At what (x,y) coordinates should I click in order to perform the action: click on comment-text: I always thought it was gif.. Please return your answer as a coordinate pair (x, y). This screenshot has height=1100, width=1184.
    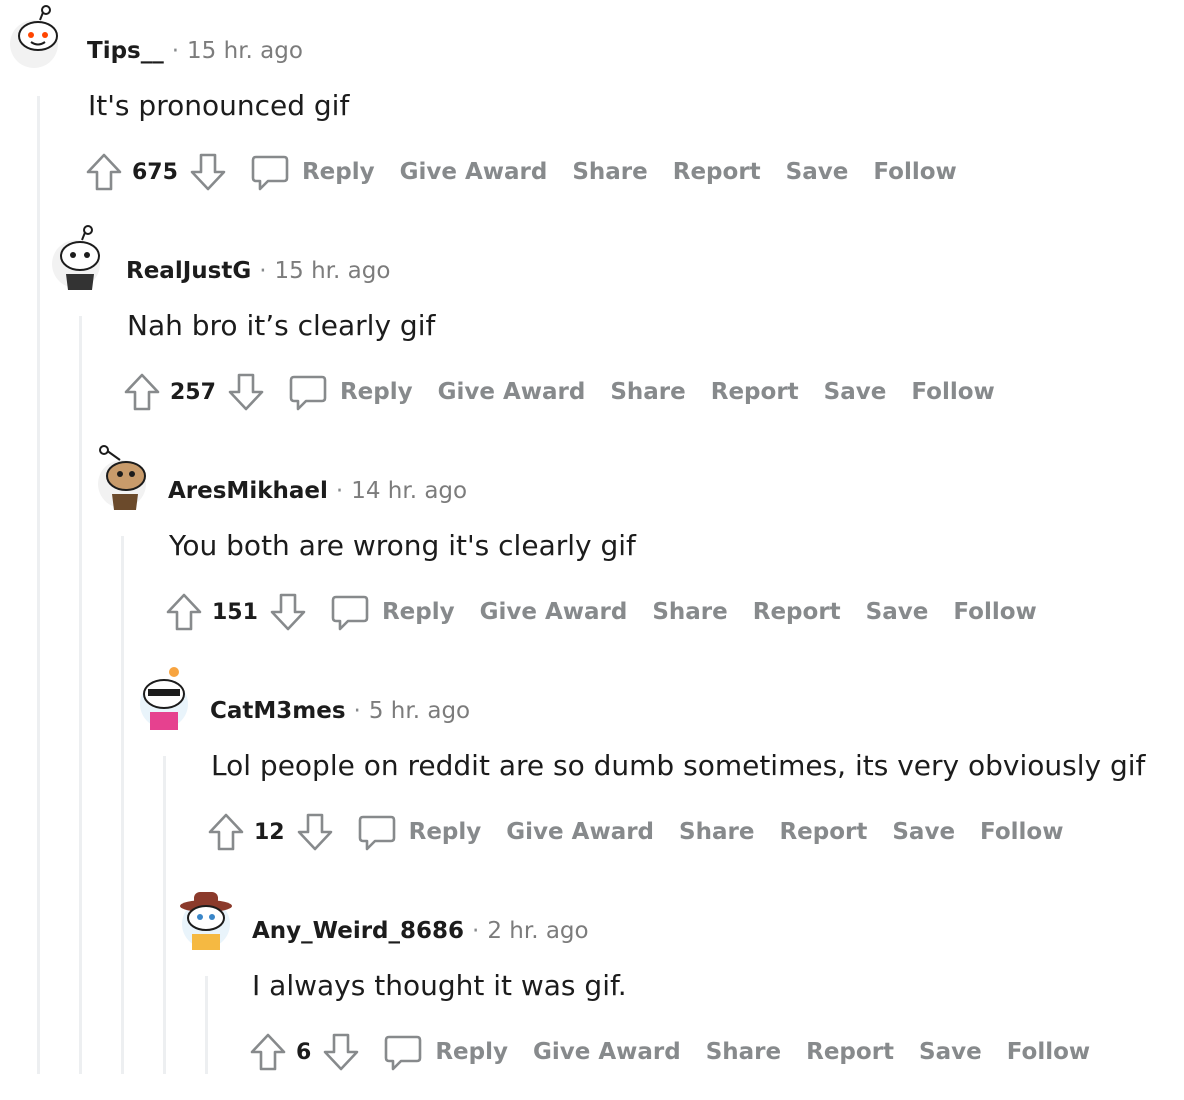
    Looking at the image, I should click on (439, 985).